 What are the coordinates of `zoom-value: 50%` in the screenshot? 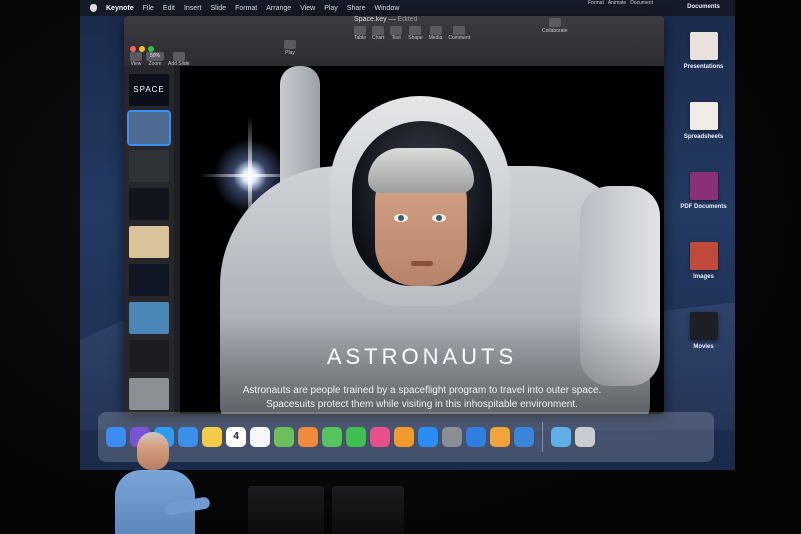 It's located at (155, 56).